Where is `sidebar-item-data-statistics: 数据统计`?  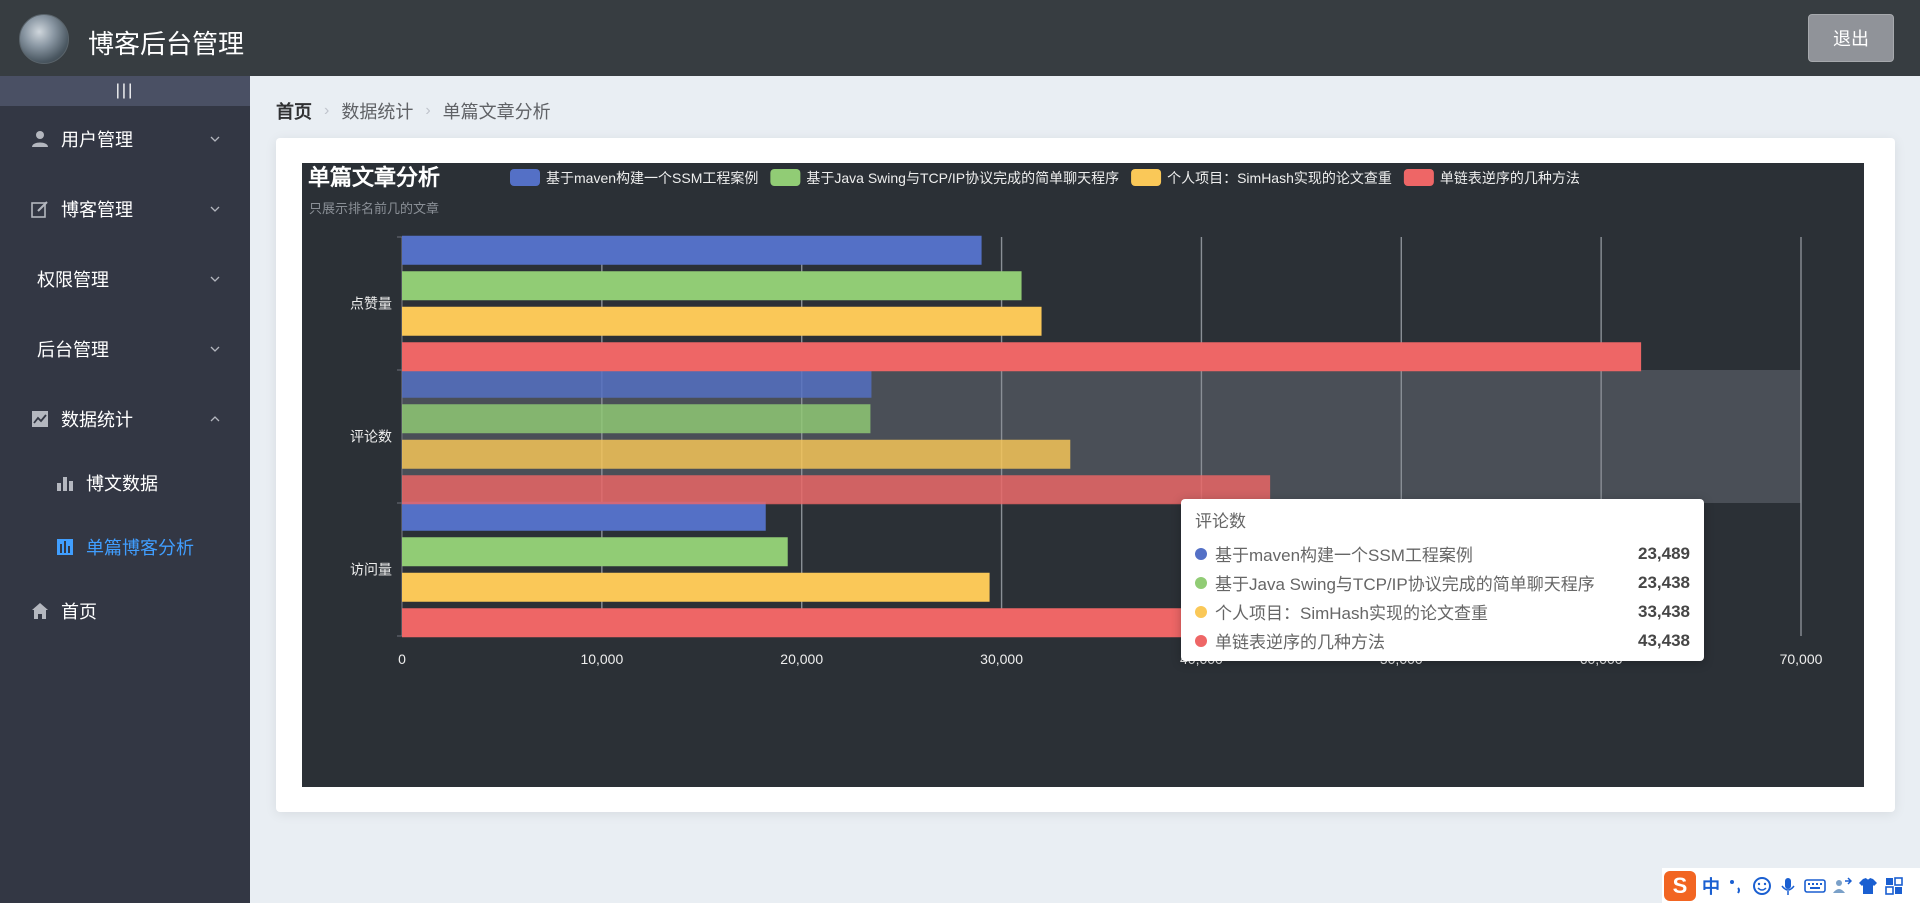
sidebar-item-data-statistics: 数据统计 is located at coordinates (125, 419).